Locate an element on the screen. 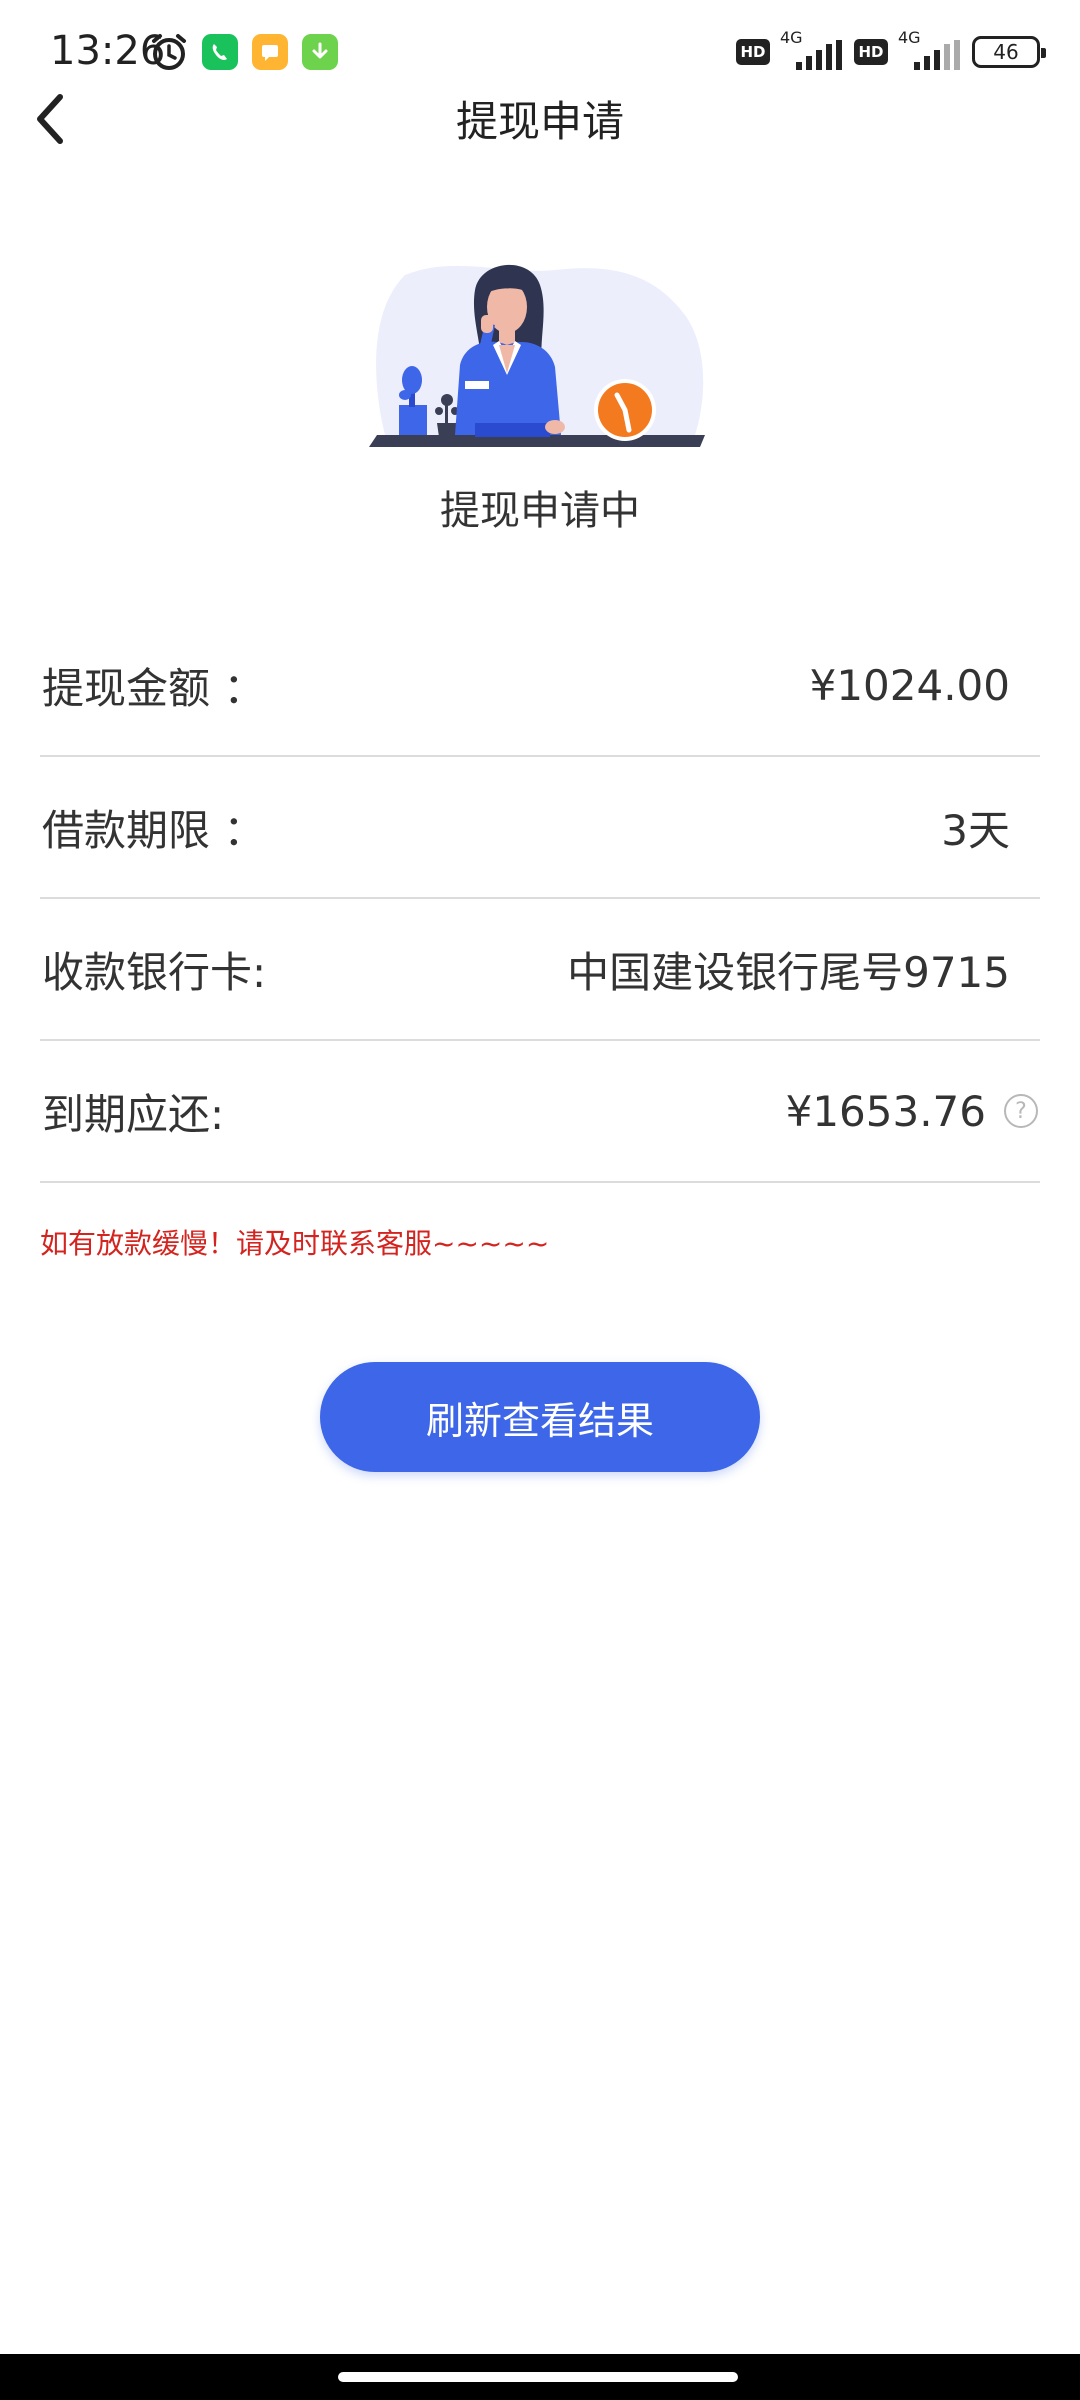 The image size is (1080, 2400). term-label: 借款期限 ： is located at coordinates (154, 830).